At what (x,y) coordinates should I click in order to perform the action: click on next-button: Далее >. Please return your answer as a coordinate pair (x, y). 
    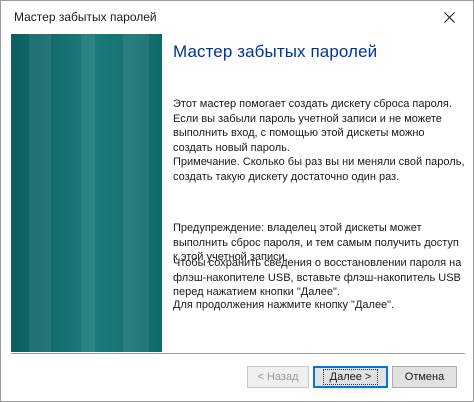
    Looking at the image, I should click on (350, 377).